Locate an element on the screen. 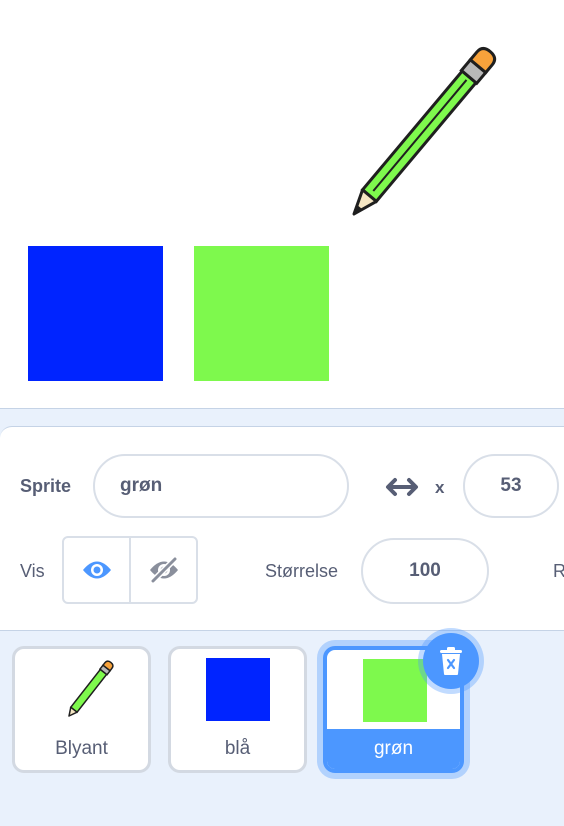  size-value: 100 is located at coordinates (425, 570).